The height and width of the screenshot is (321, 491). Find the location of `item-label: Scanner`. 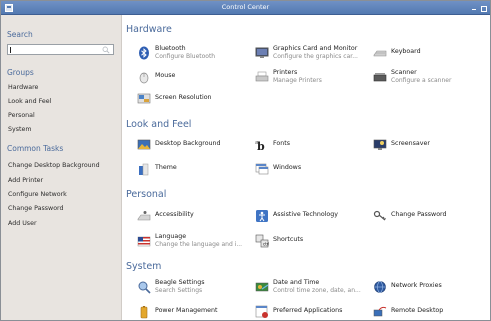

item-label: Scanner is located at coordinates (404, 72).